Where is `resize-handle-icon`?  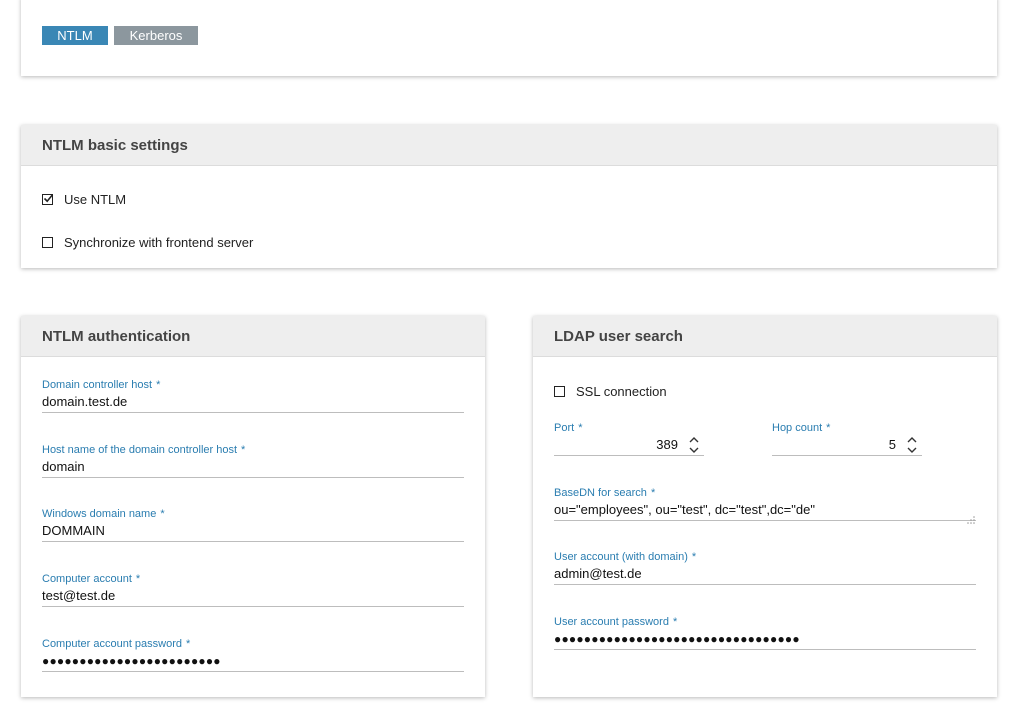
resize-handle-icon is located at coordinates (971, 517).